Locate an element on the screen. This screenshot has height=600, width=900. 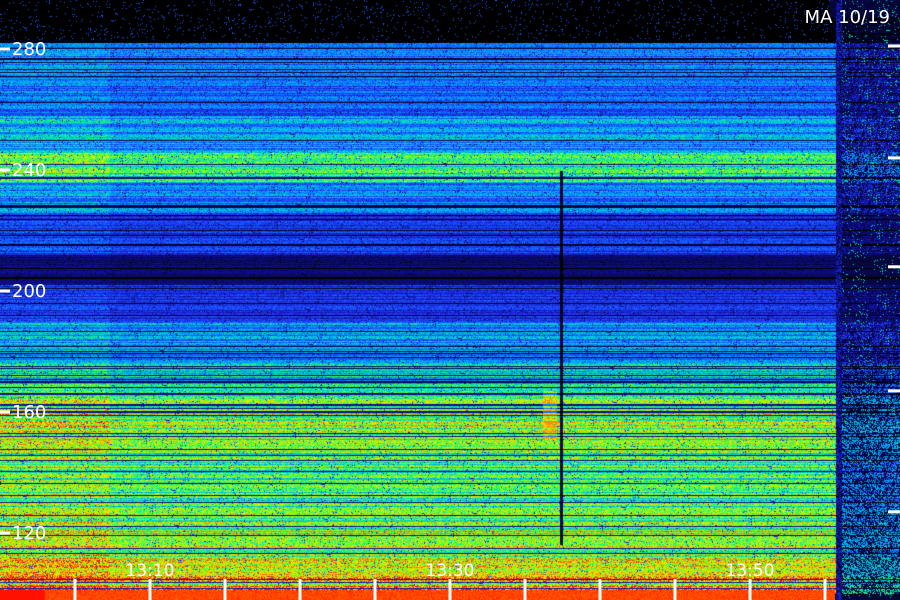
y-tick-label: 200 is located at coordinates (29, 291).